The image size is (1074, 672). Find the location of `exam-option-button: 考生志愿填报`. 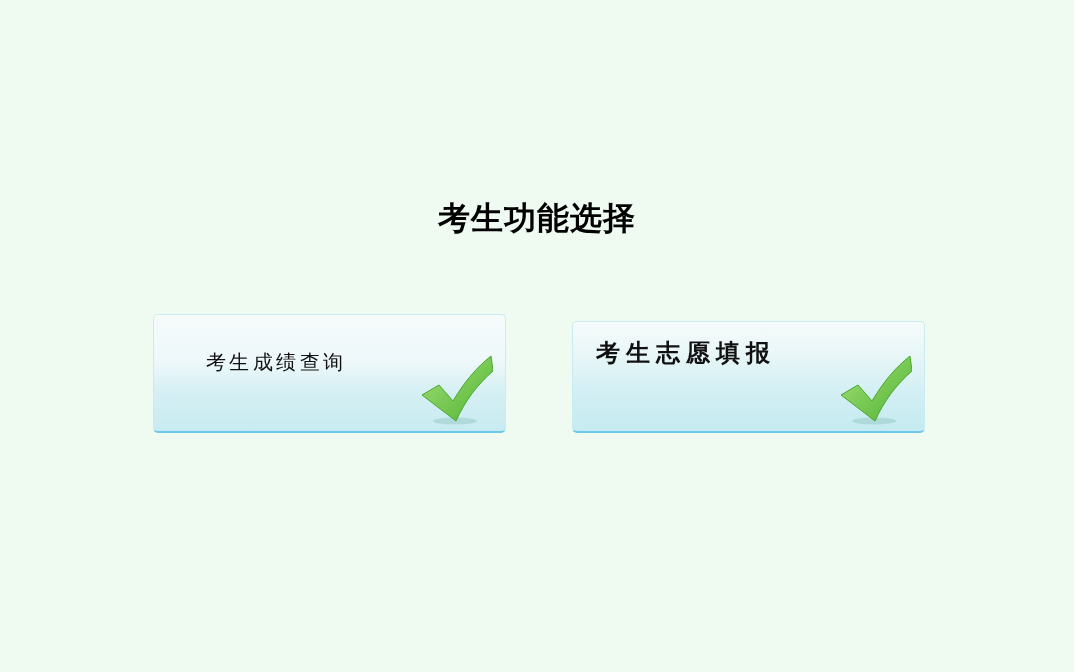

exam-option-button: 考生志愿填报 is located at coordinates (748, 377).